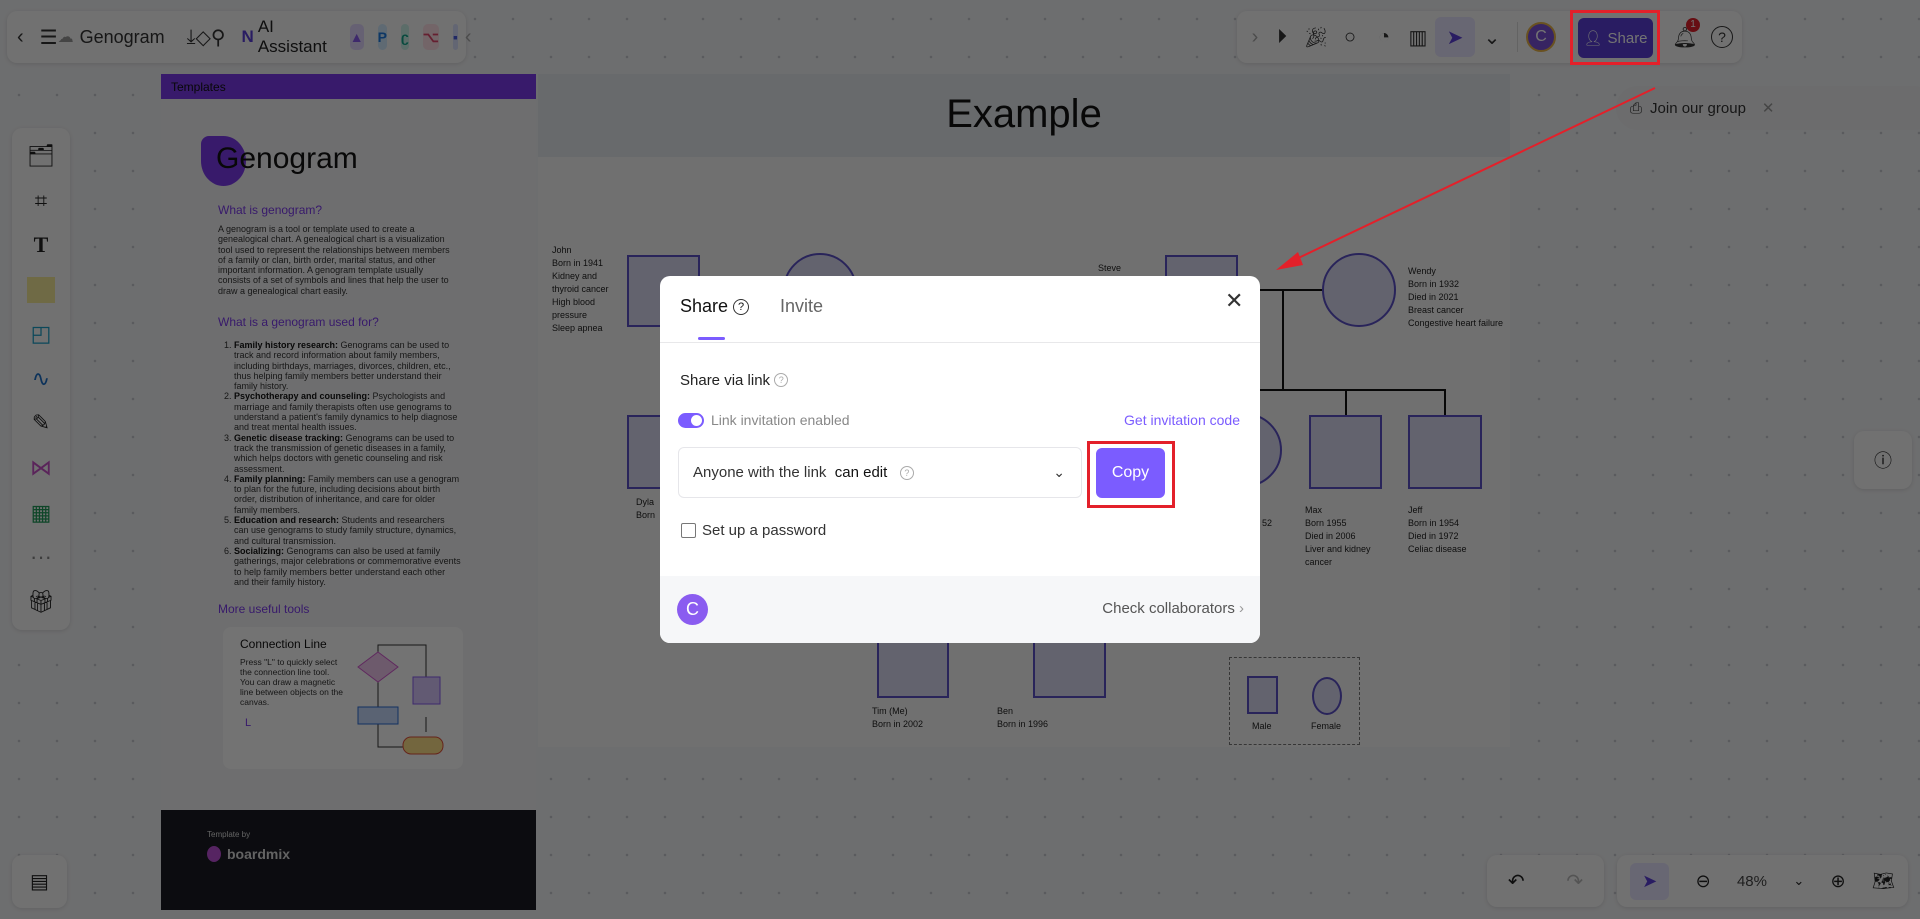 Image resolution: width=1920 pixels, height=919 pixels. What do you see at coordinates (248, 723) in the screenshot?
I see `card-key: L` at bounding box center [248, 723].